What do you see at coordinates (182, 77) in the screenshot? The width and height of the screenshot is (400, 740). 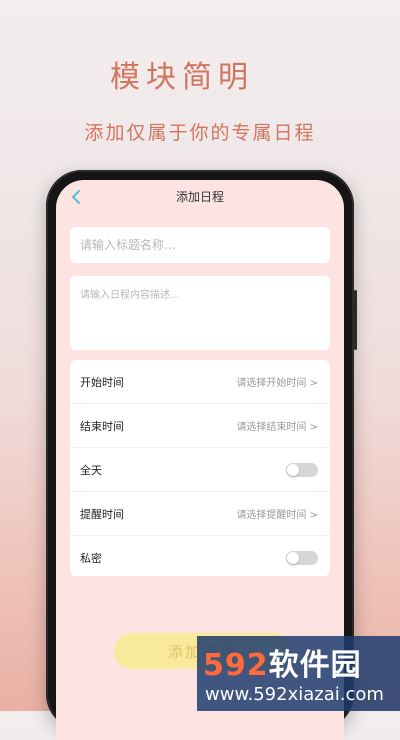 I see `hero-title: 模块简明` at bounding box center [182, 77].